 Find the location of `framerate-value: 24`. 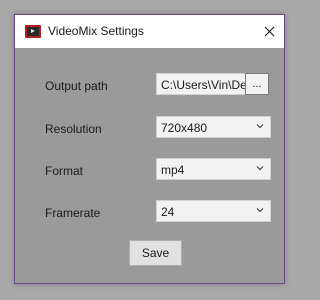

framerate-value: 24 is located at coordinates (168, 212).